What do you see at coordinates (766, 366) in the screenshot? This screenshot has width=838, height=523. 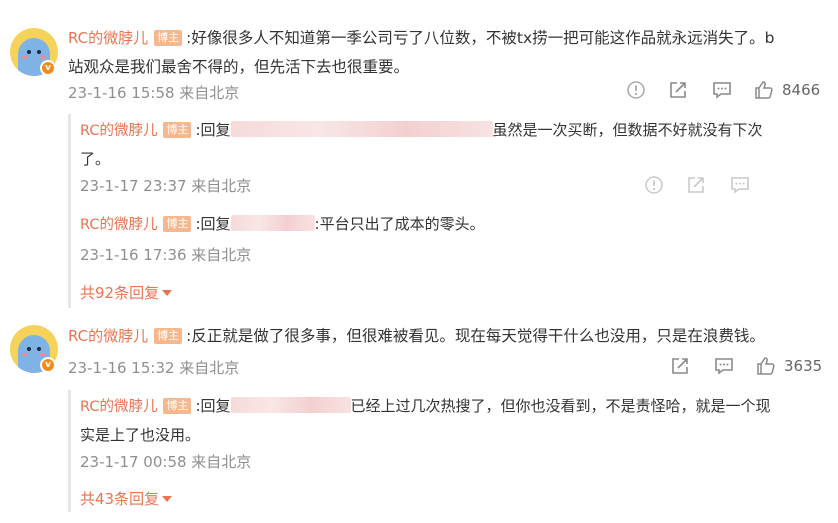 I see `like-icon` at bounding box center [766, 366].